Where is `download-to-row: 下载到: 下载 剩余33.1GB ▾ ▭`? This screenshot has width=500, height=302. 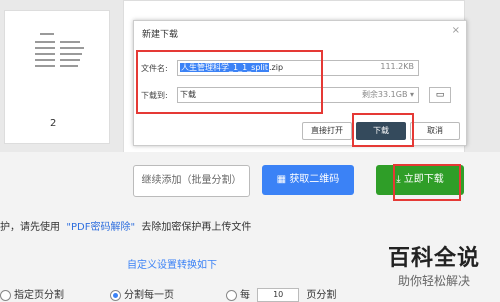
download-to-row: 下载到: 下载 剩余33.1GB ▾ ▭ is located at coordinates (297, 94).